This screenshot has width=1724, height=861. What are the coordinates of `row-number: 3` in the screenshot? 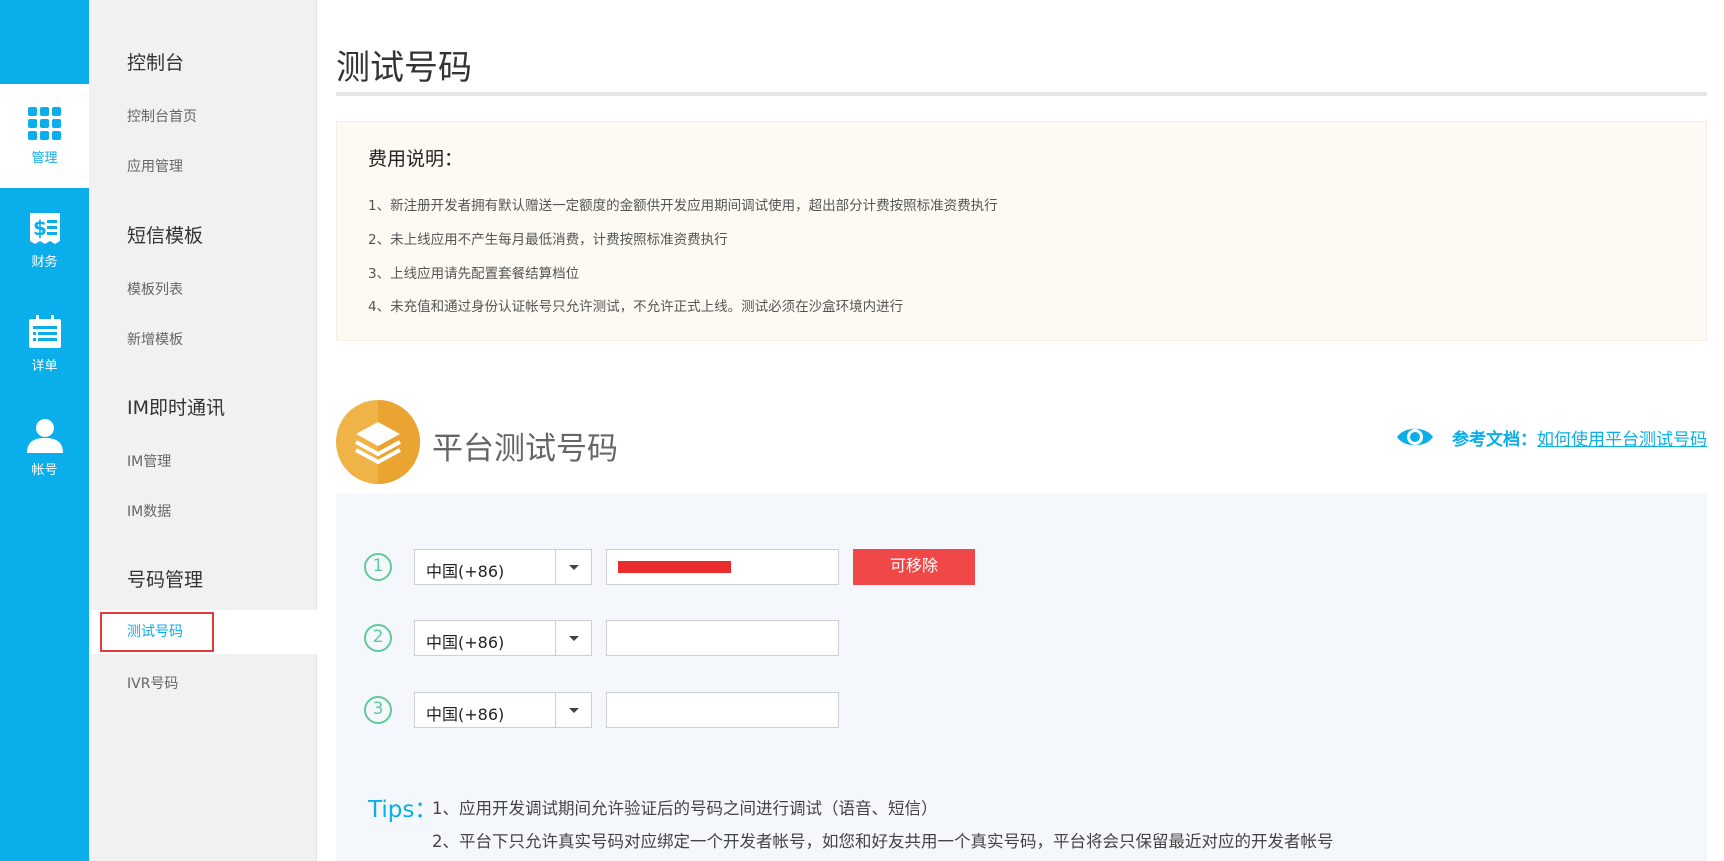 It's located at (378, 710).